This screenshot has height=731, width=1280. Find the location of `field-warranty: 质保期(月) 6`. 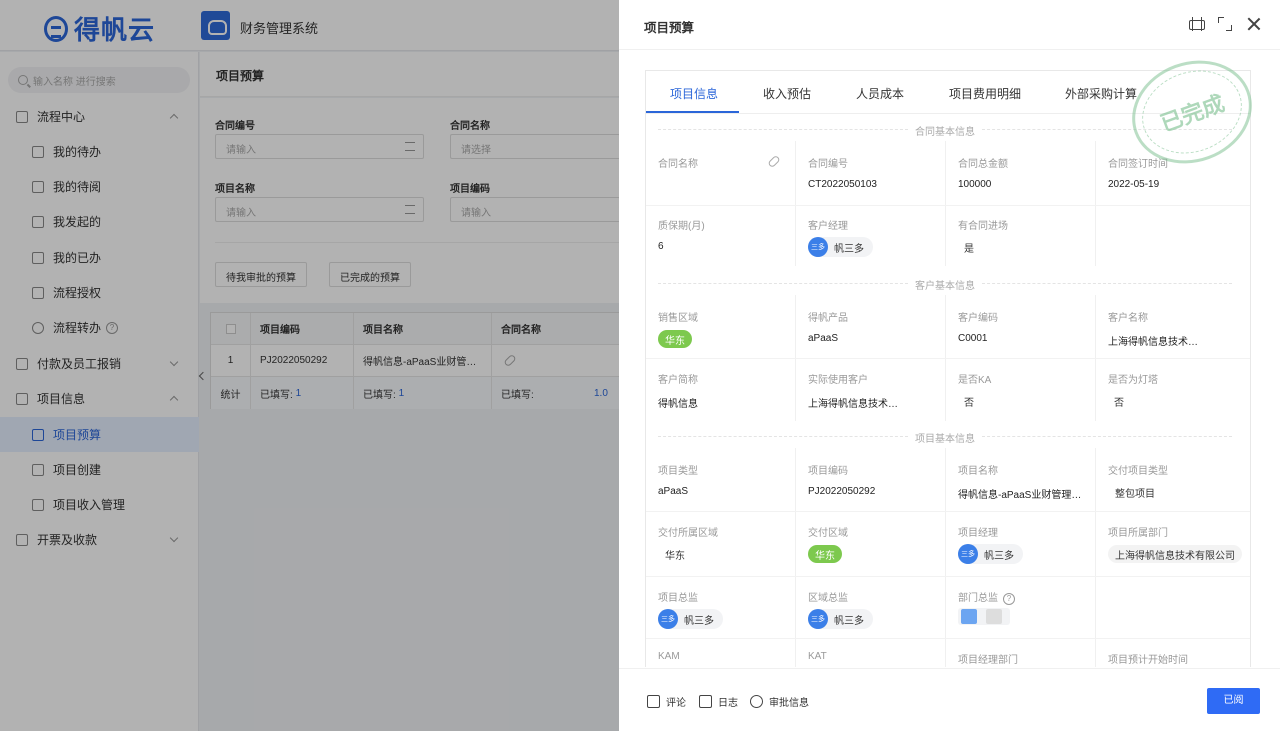

field-warranty: 质保期(月) 6 is located at coordinates (733, 234).